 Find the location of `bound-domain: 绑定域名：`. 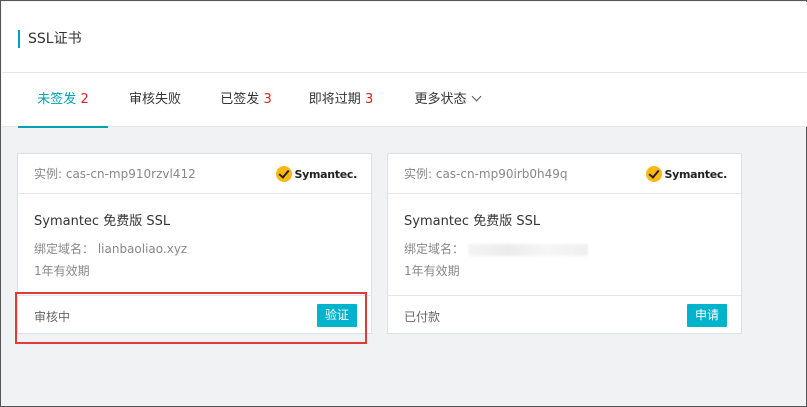

bound-domain: 绑定域名： is located at coordinates (496, 248).